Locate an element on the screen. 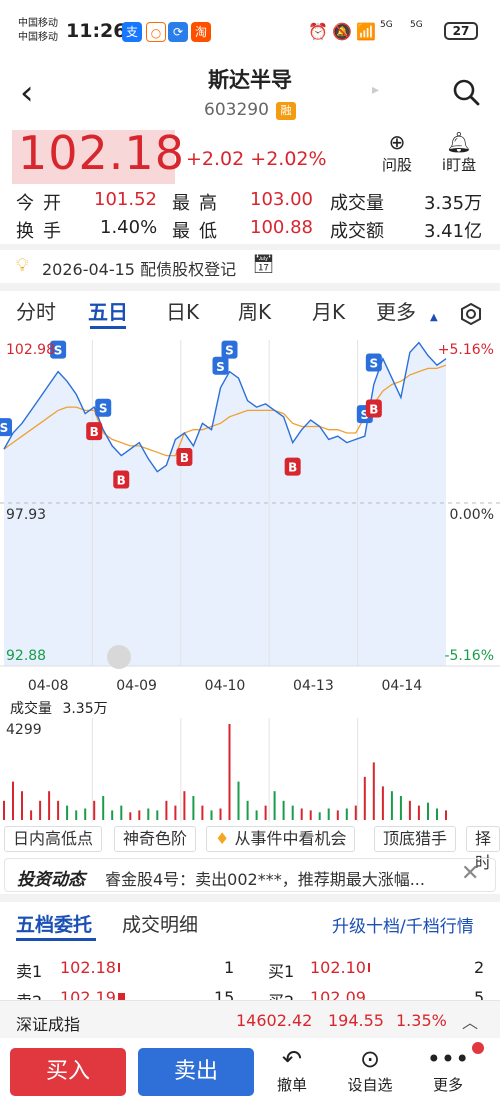  y-tick-left: 92.88 is located at coordinates (26, 656).